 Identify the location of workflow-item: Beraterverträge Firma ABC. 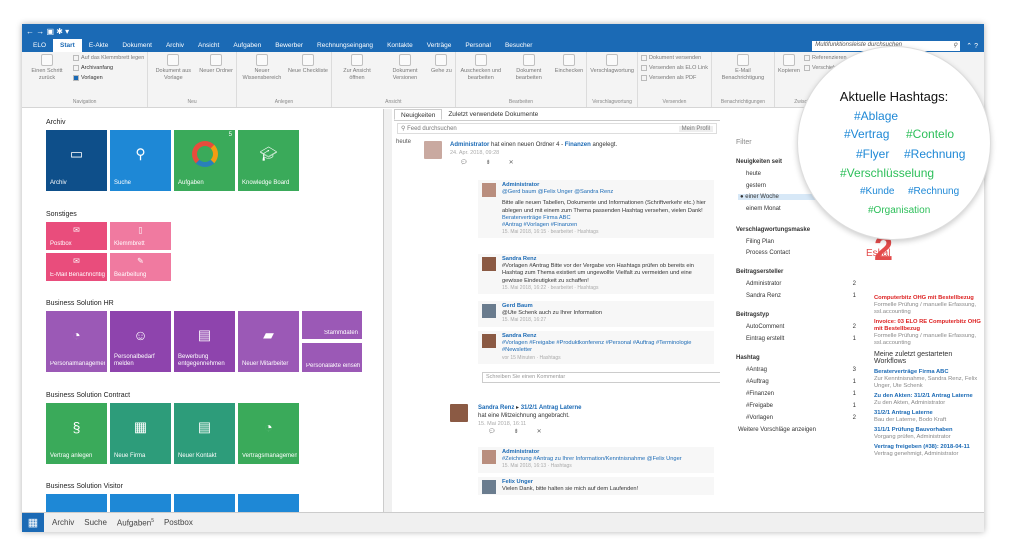
(928, 372).